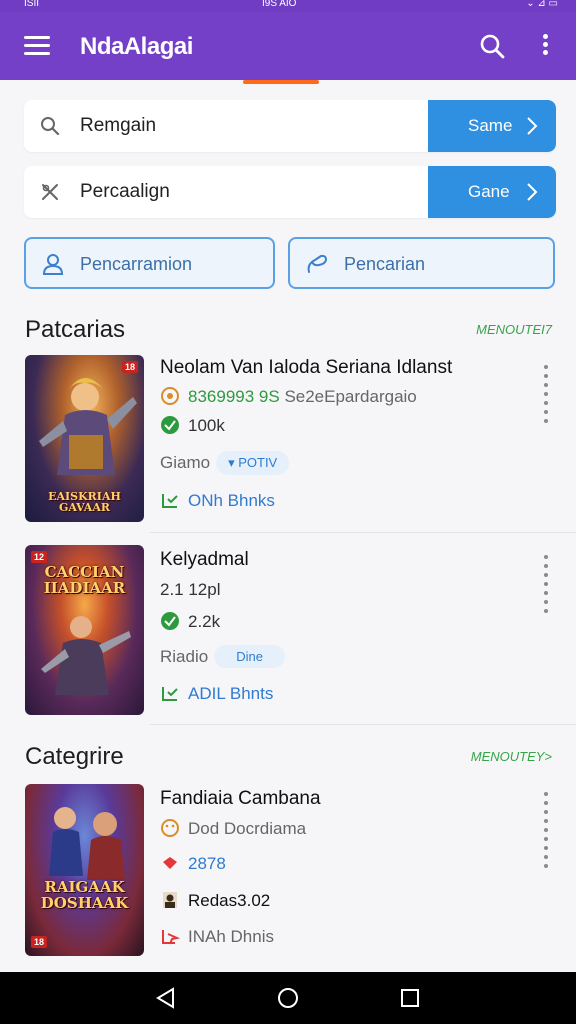 The width and height of the screenshot is (576, 1024). I want to click on thumbnail-title: RAIGAAK DOSHAAK, so click(84, 895).